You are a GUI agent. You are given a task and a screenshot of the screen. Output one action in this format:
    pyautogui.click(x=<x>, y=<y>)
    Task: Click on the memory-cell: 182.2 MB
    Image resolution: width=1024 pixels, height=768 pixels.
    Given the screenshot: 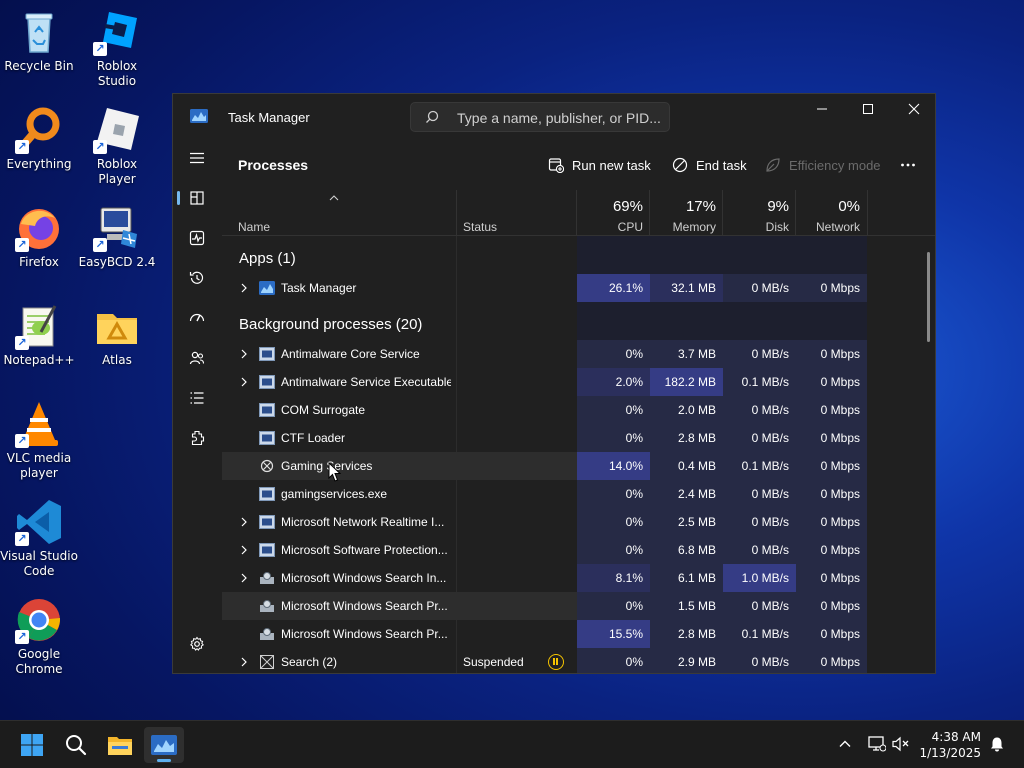 What is the action you would take?
    pyautogui.click(x=686, y=382)
    